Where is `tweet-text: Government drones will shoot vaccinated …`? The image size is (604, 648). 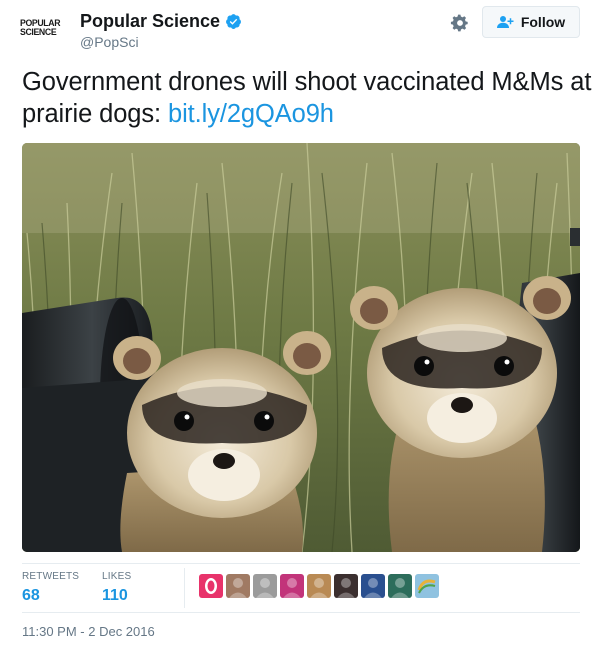 tweet-text: Government drones will shoot vaccinated … is located at coordinates (307, 98).